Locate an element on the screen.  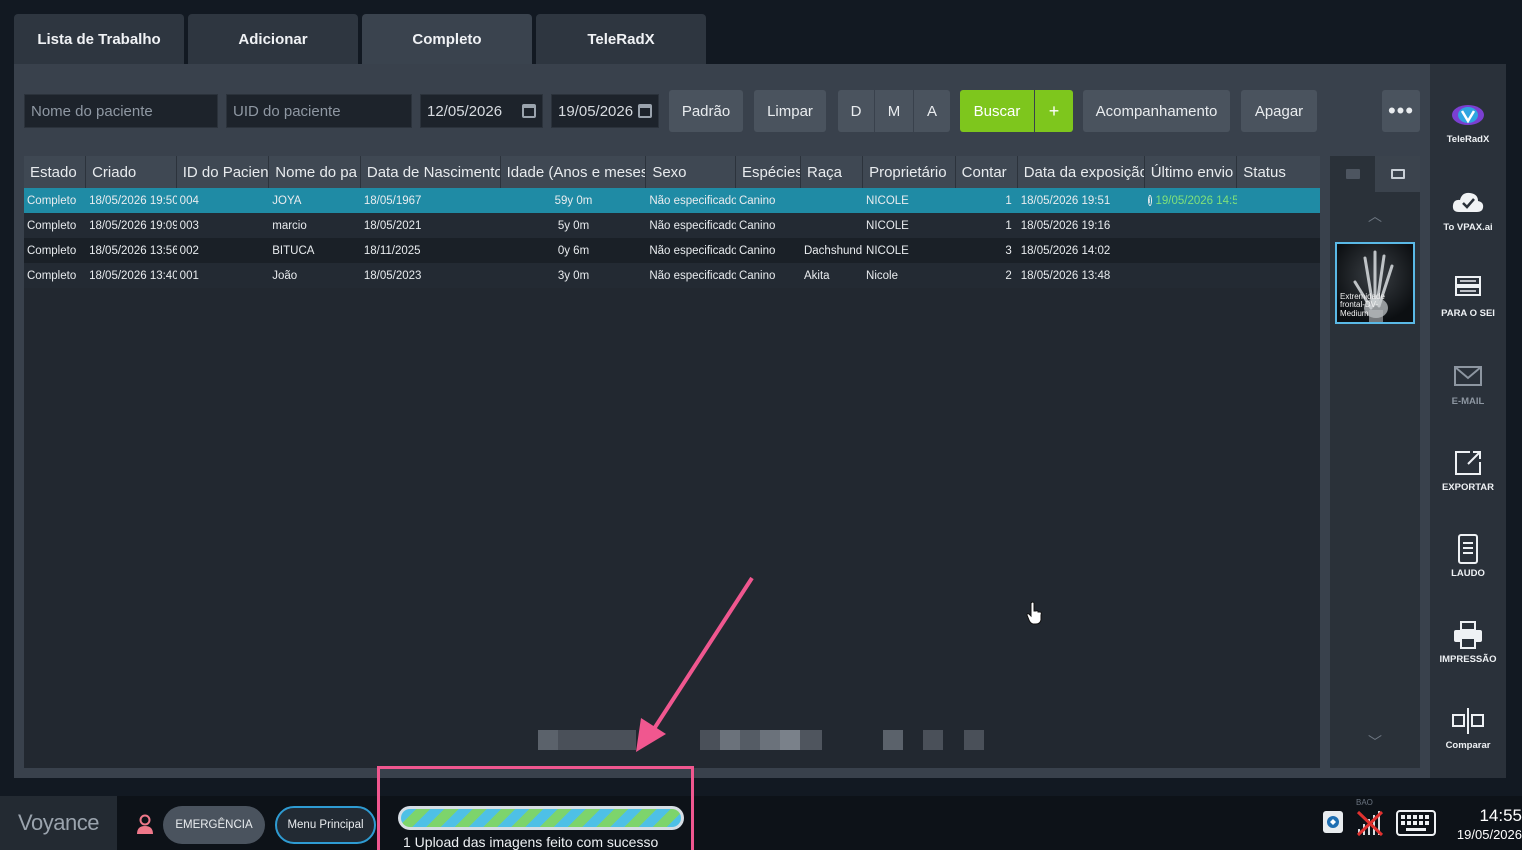
cell-id: 001 is located at coordinates (189, 275).